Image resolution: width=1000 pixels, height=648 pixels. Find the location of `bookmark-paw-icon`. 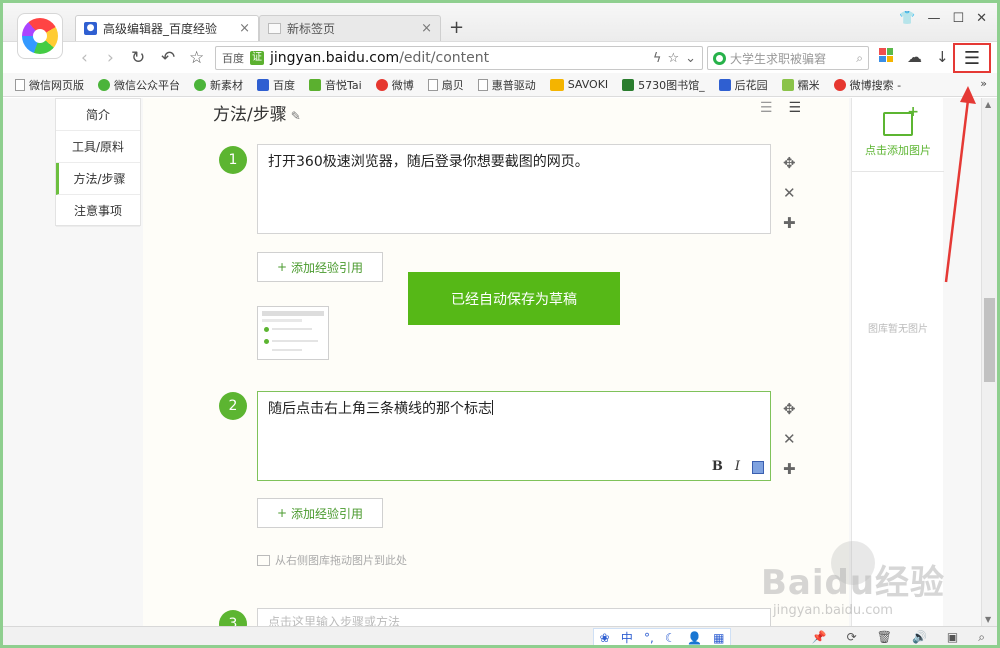

bookmark-paw-icon is located at coordinates (724, 84).